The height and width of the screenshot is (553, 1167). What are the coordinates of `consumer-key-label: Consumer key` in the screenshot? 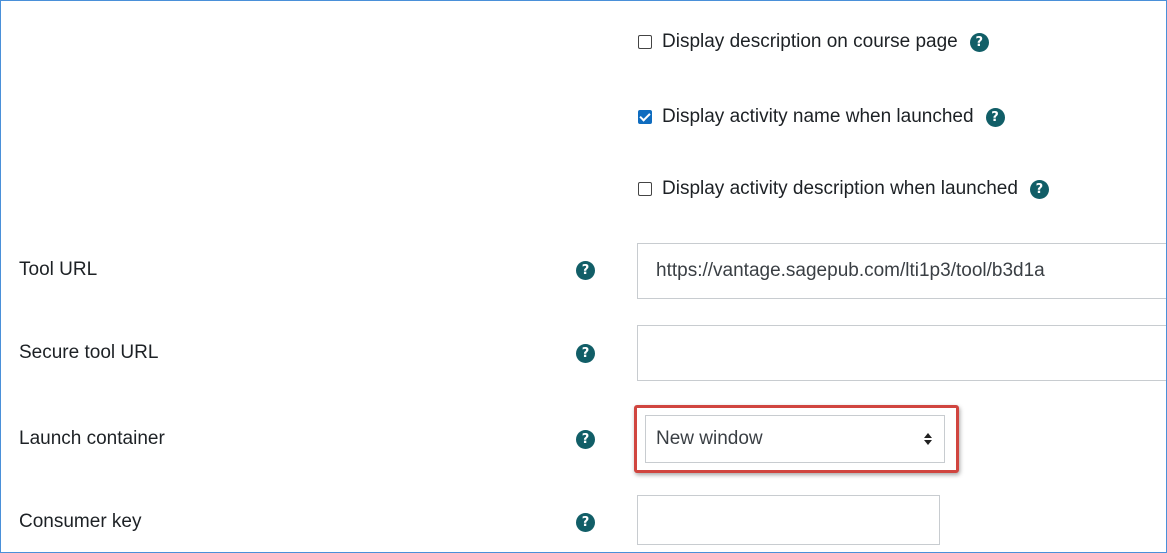 It's located at (80, 521).